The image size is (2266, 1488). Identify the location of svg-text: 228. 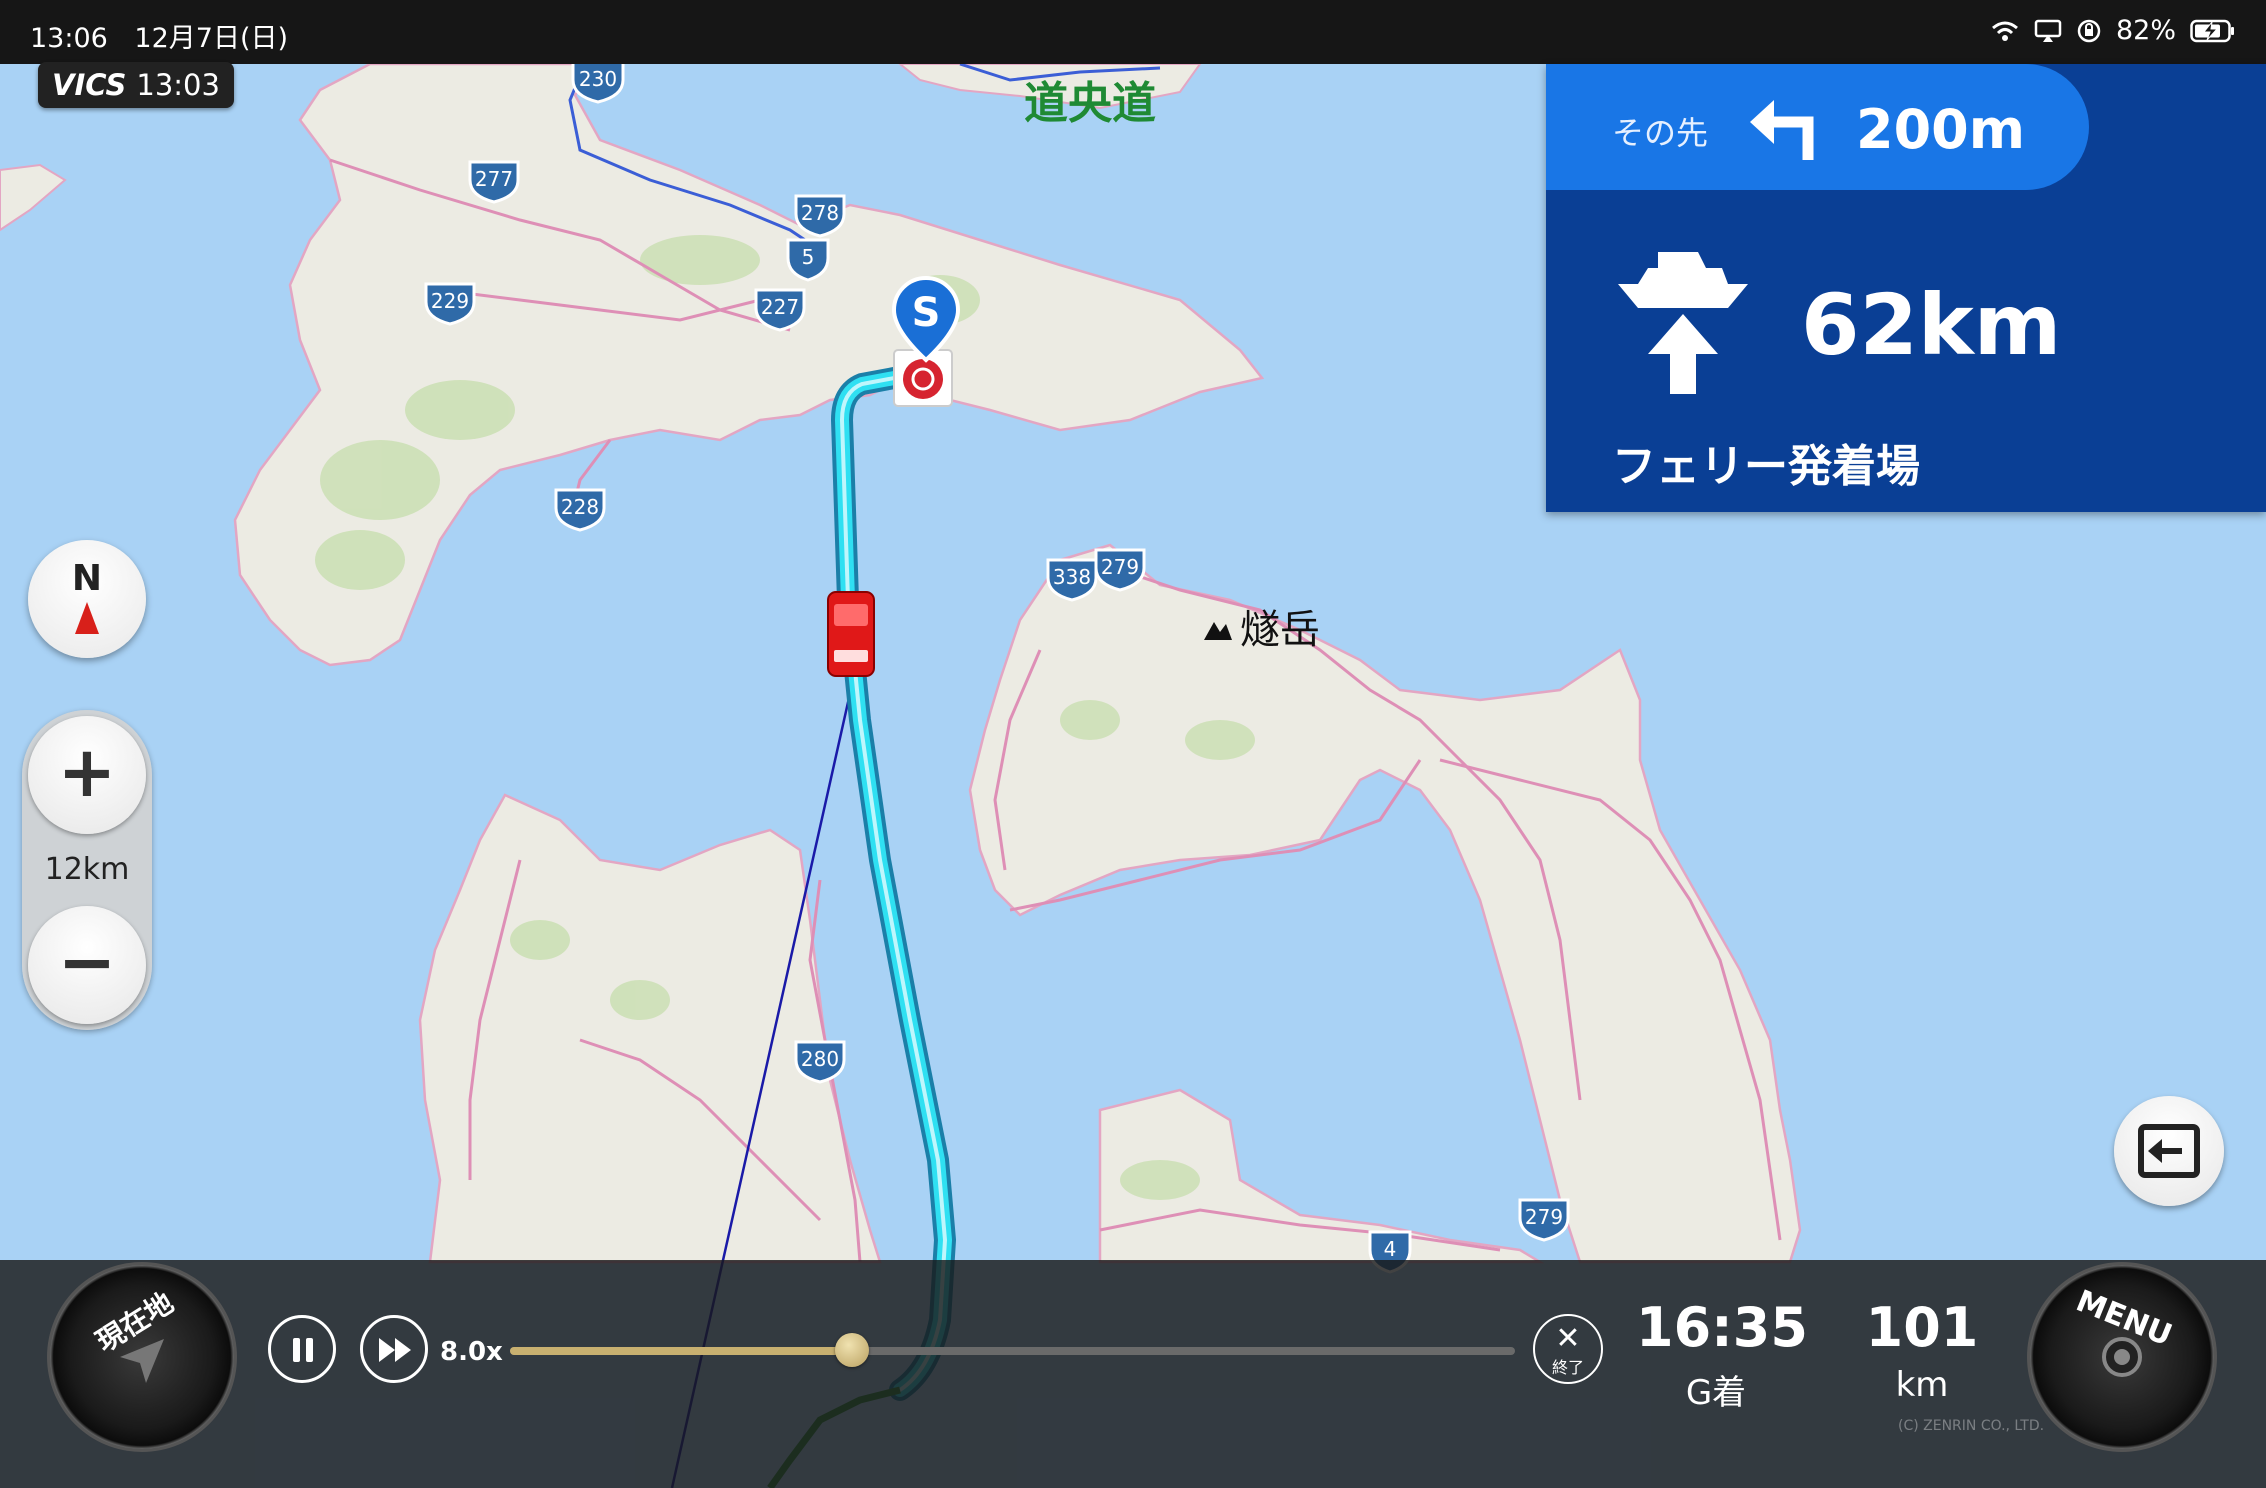
(580, 507).